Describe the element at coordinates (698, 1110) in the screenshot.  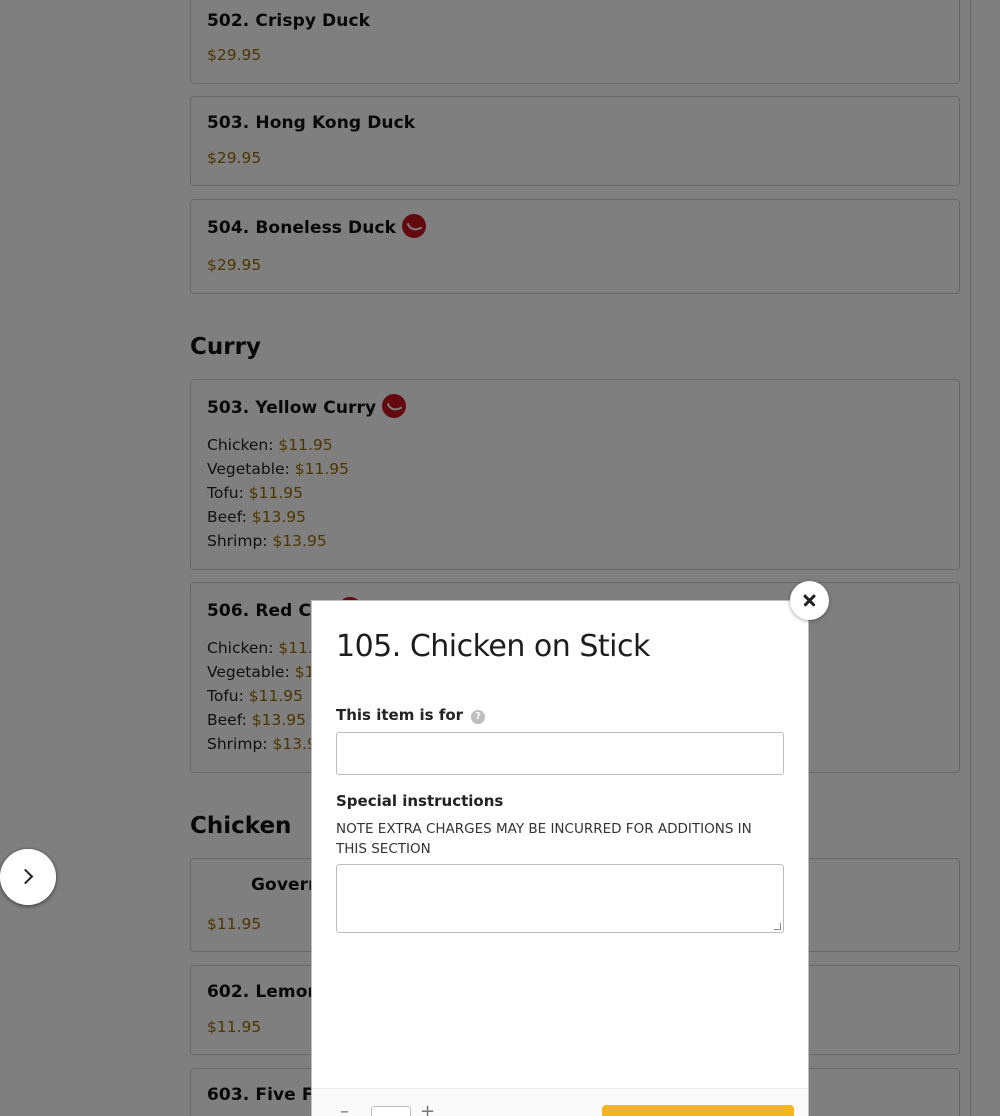
I see `add-to-order-button` at that location.